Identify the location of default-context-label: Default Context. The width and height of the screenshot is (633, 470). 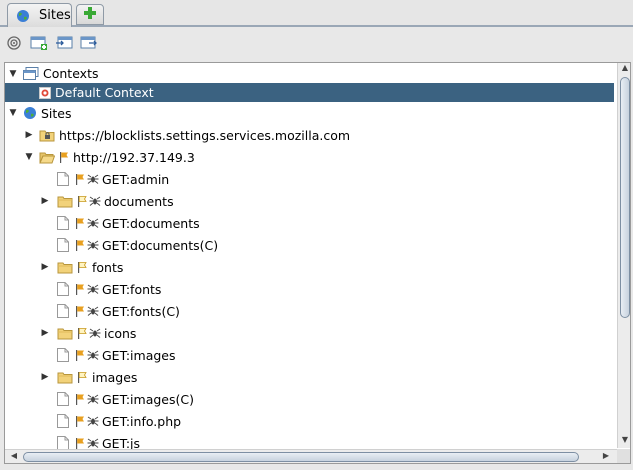
(104, 92).